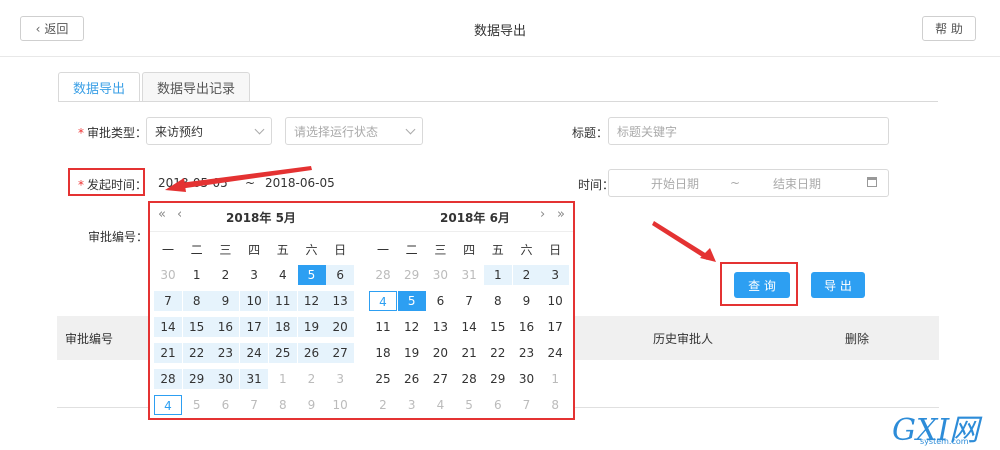  Describe the element at coordinates (242, 178) in the screenshot. I see `arrow-to-start-time` at that location.